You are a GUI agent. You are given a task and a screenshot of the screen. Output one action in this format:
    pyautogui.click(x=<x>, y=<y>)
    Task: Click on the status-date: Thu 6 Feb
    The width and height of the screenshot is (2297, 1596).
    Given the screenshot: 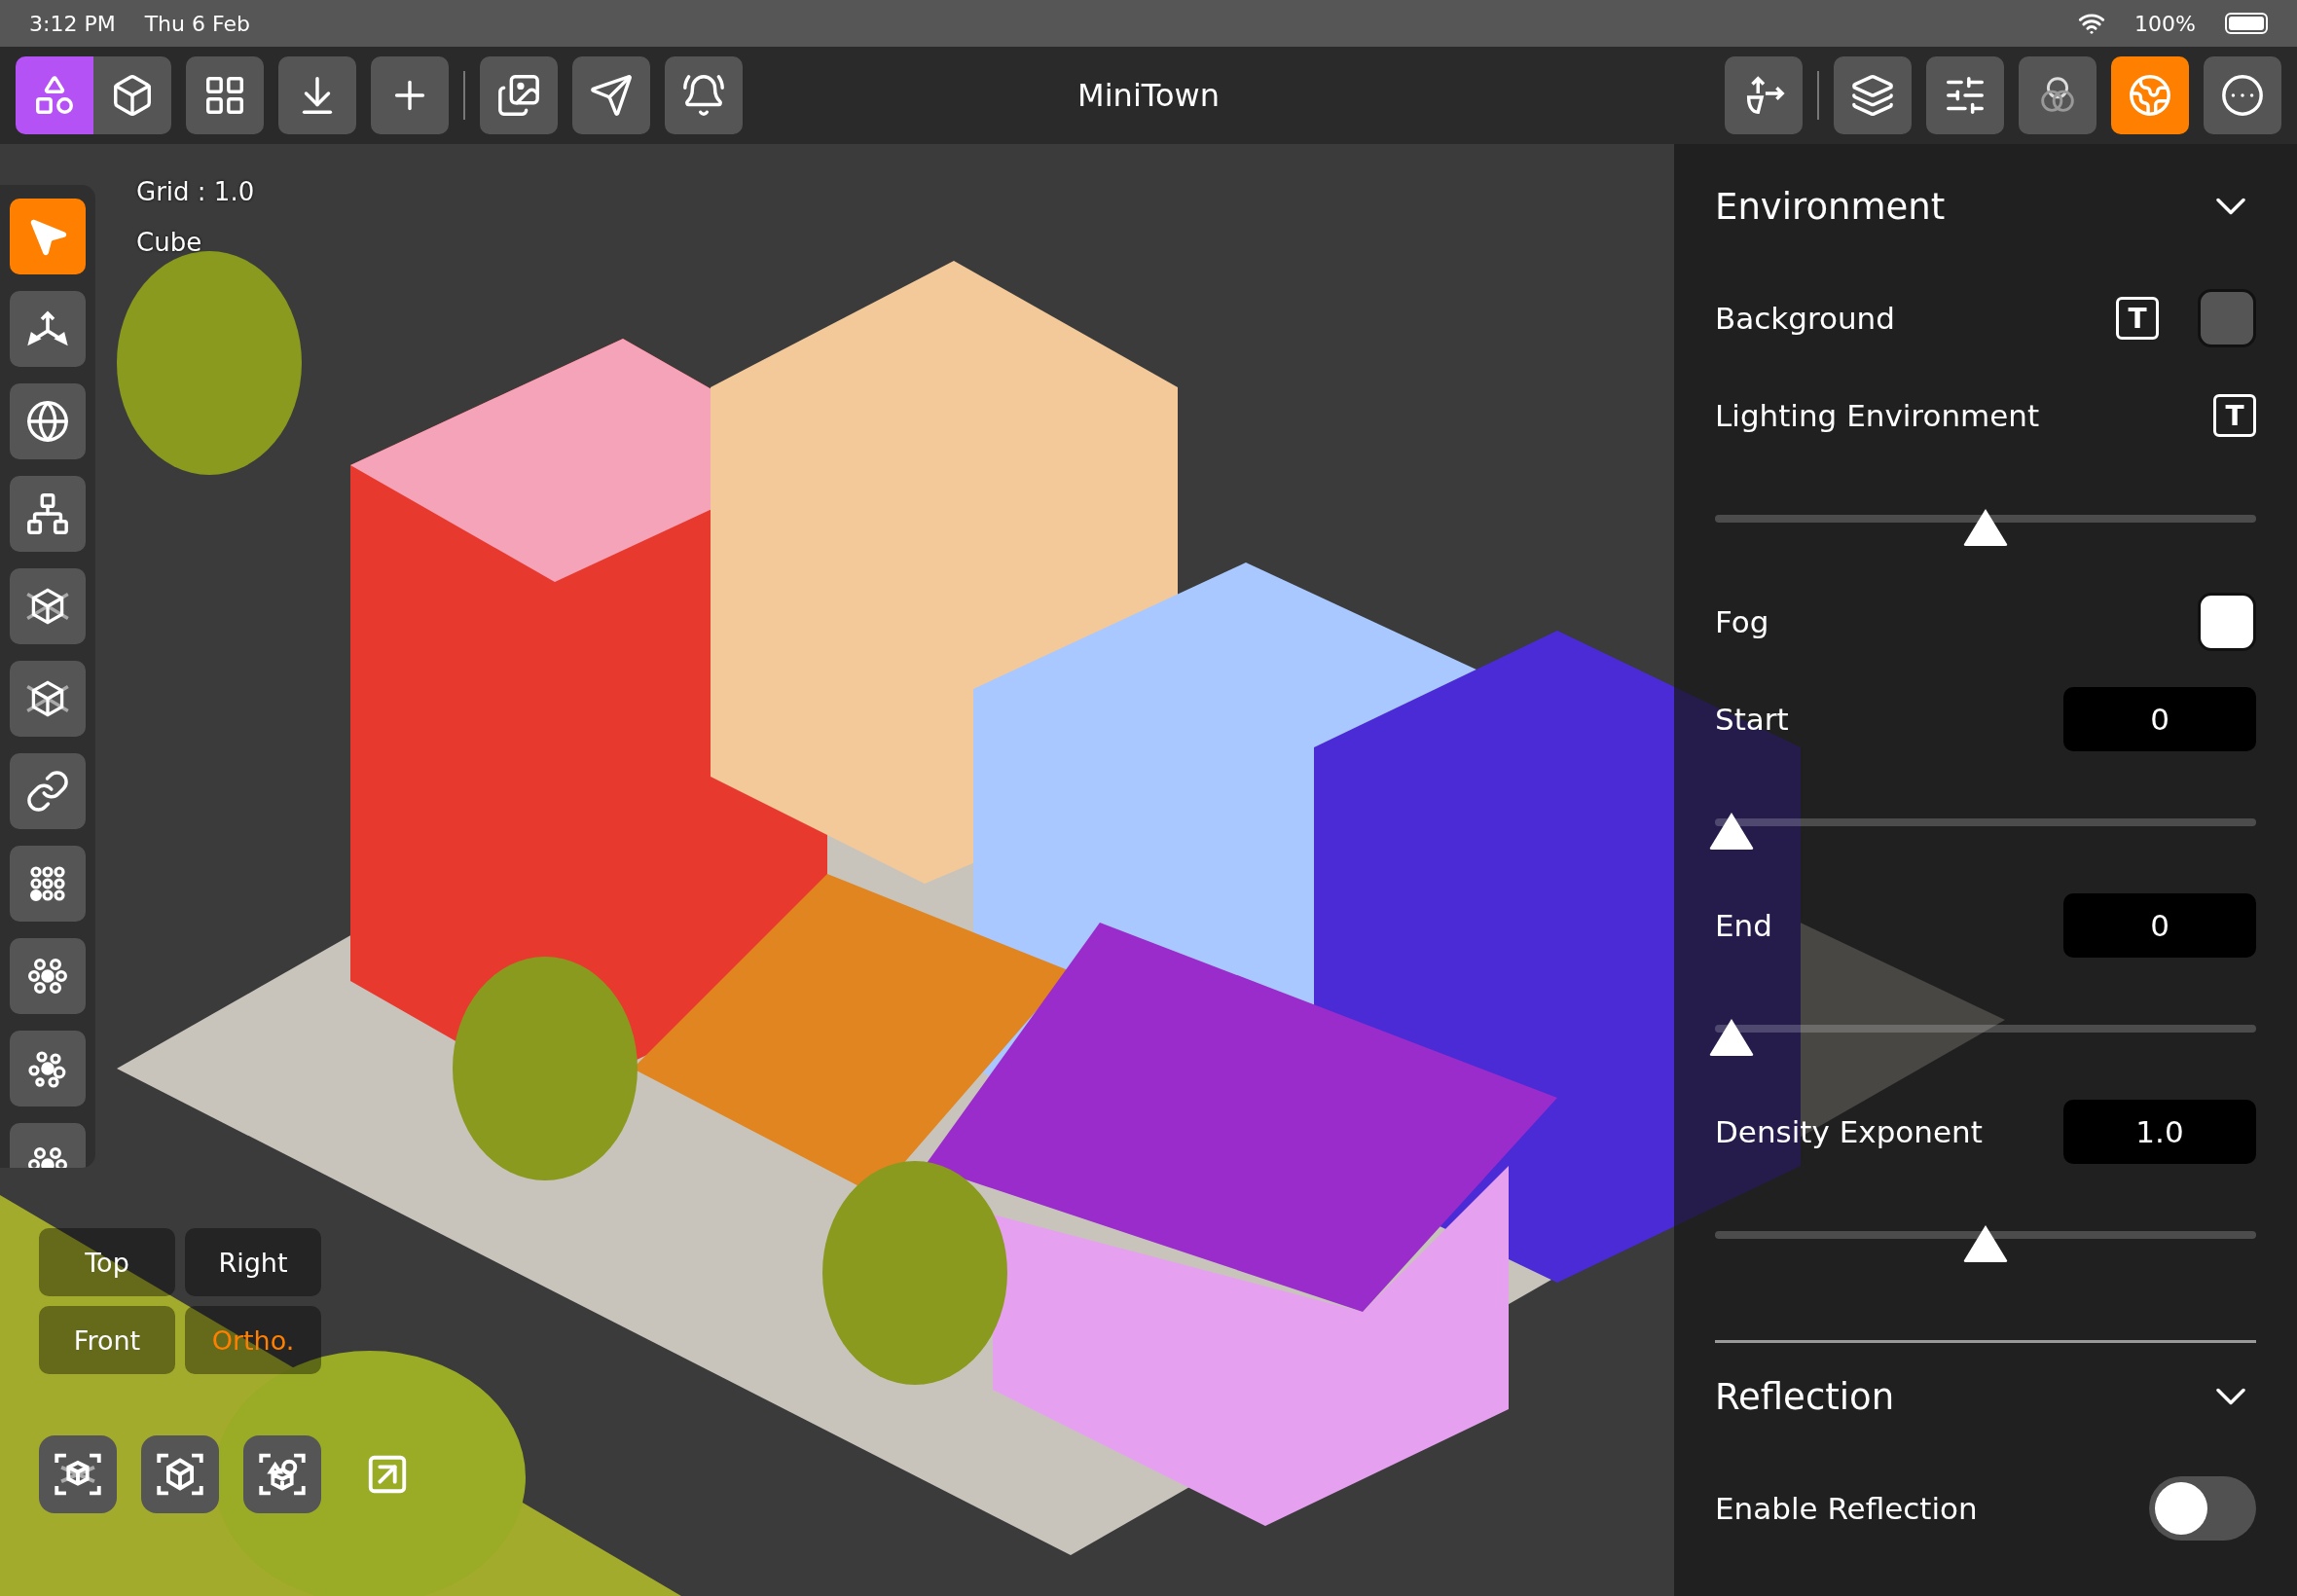 What is the action you would take?
    pyautogui.click(x=197, y=23)
    